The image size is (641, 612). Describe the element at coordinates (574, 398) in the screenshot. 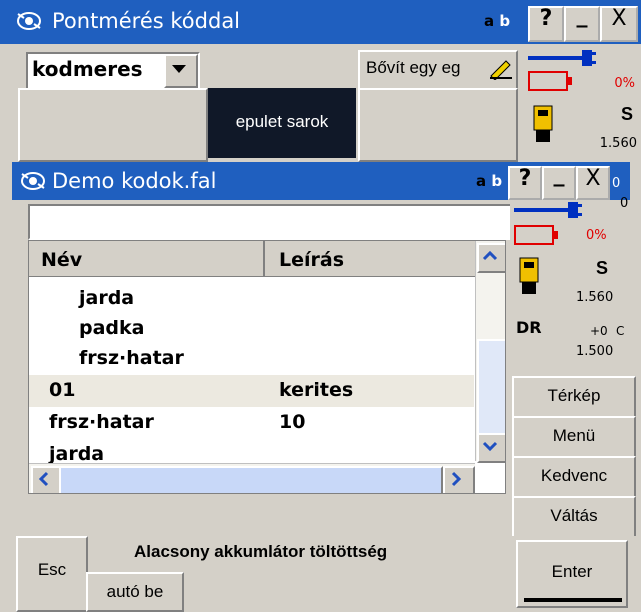

I see `map-button: Térkép` at that location.